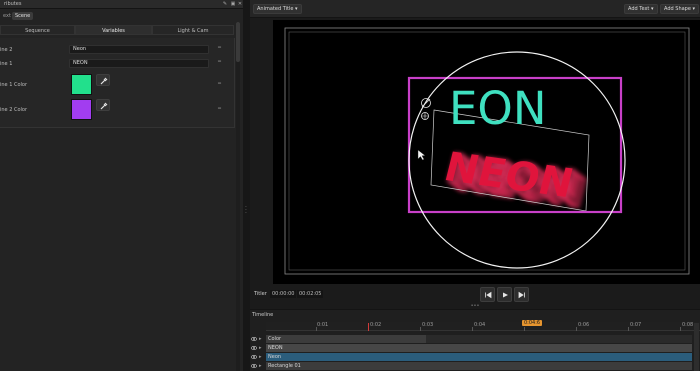 The height and width of the screenshot is (371, 700). What do you see at coordinates (376, 325) in the screenshot?
I see `ruler-label: 0:02` at bounding box center [376, 325].